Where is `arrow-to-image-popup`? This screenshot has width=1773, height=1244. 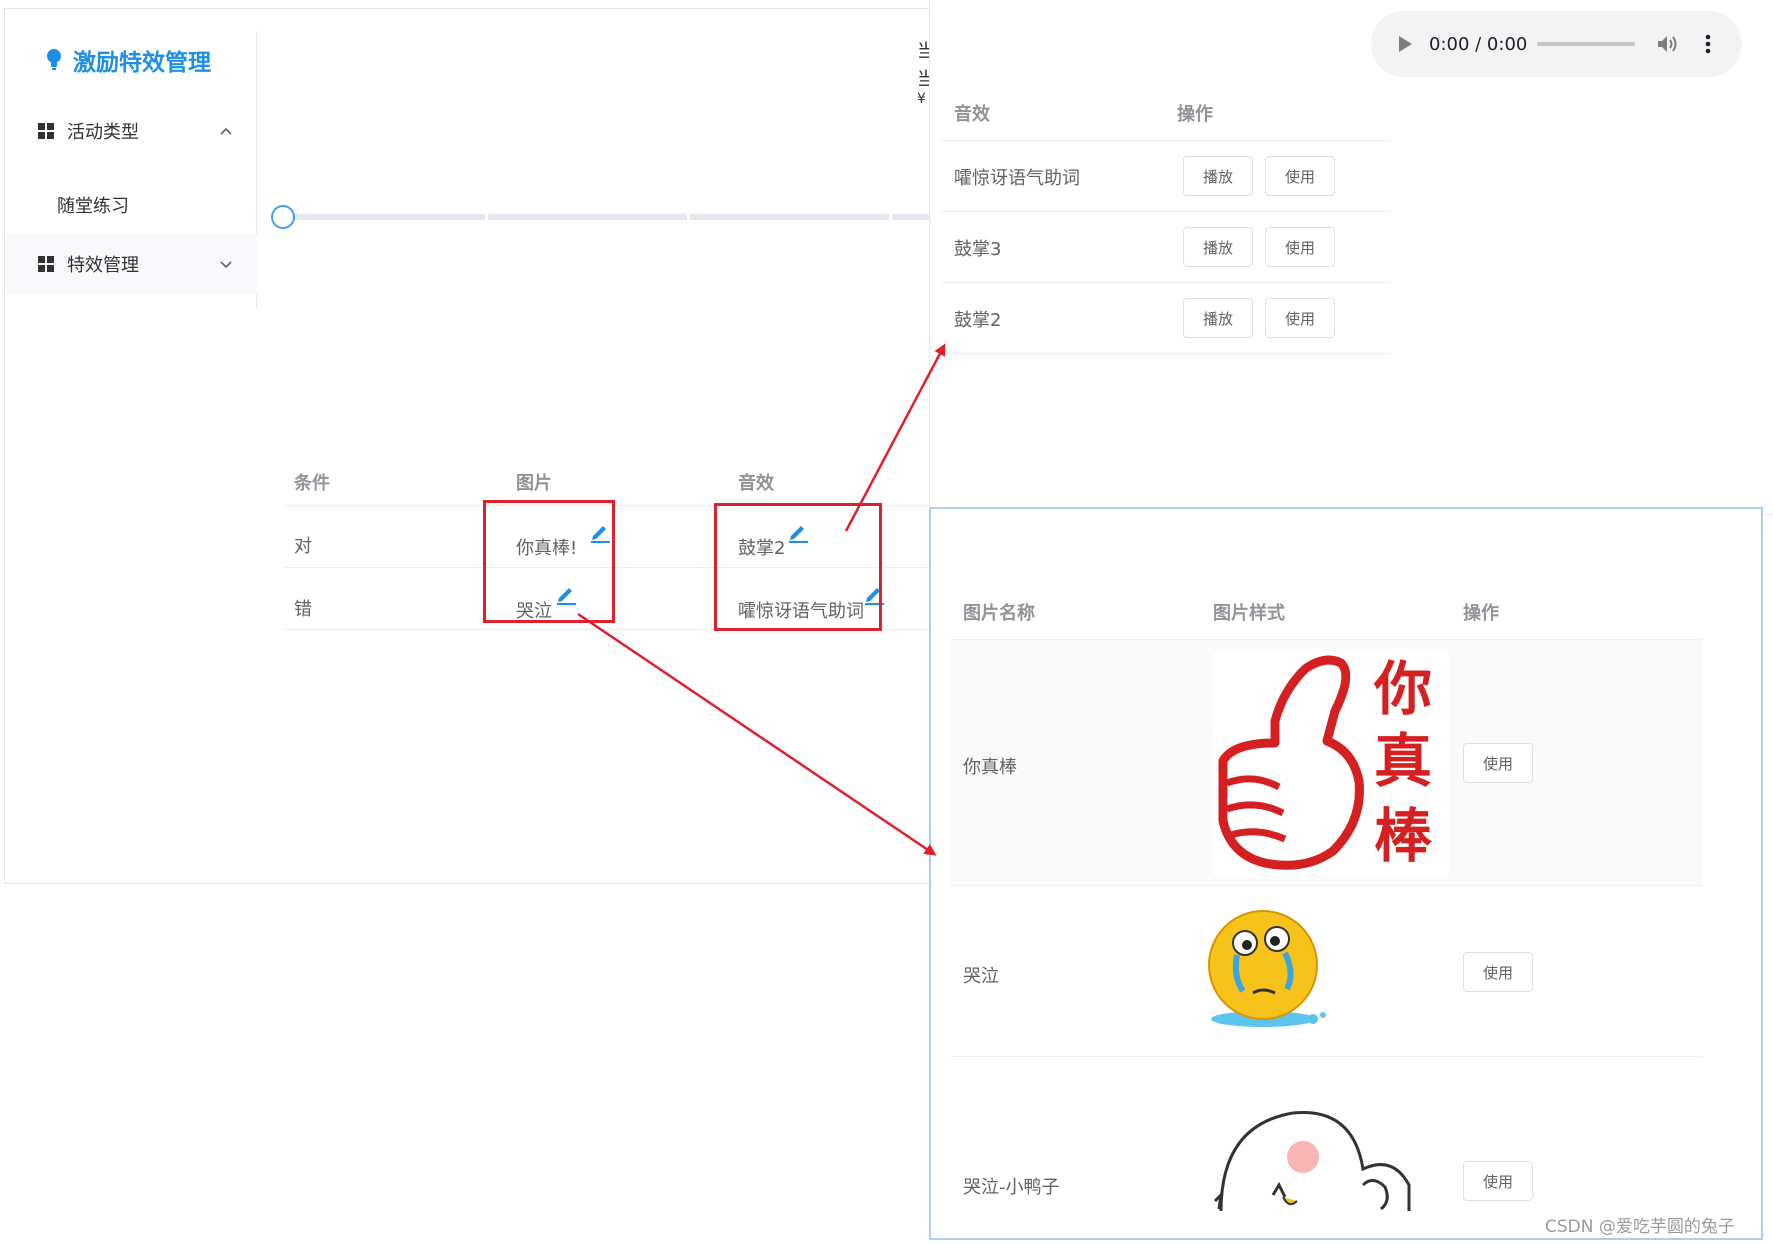 arrow-to-image-popup is located at coordinates (757, 734).